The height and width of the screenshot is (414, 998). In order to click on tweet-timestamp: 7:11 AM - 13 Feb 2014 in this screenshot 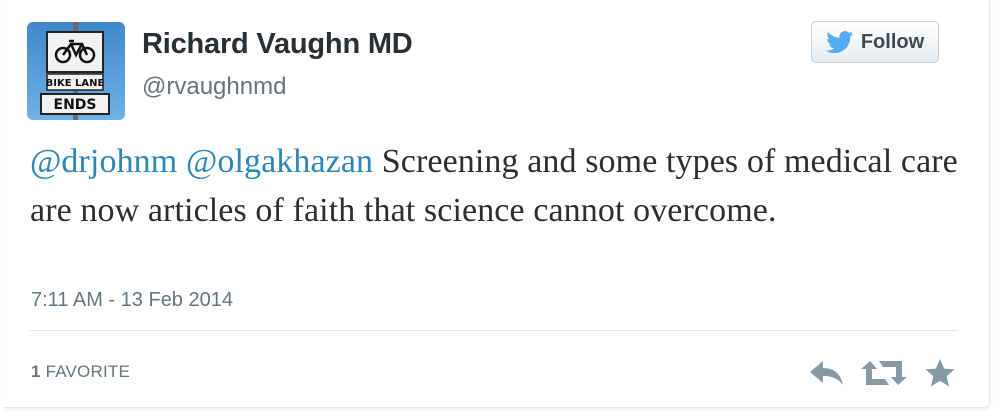, I will do `click(132, 300)`.